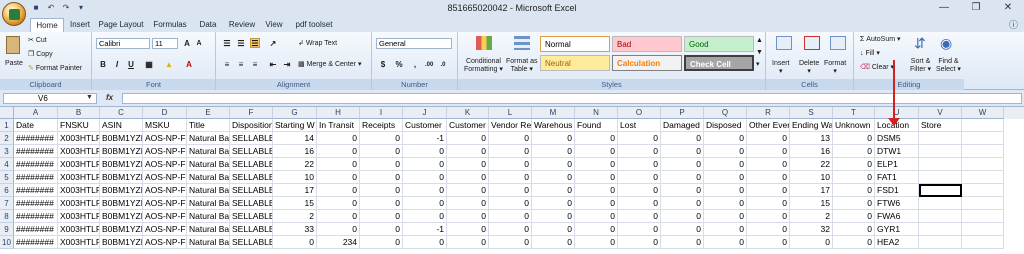 The image size is (1024, 254). What do you see at coordinates (429, 64) in the screenshot?
I see `increase-decimal-icon: .00` at bounding box center [429, 64].